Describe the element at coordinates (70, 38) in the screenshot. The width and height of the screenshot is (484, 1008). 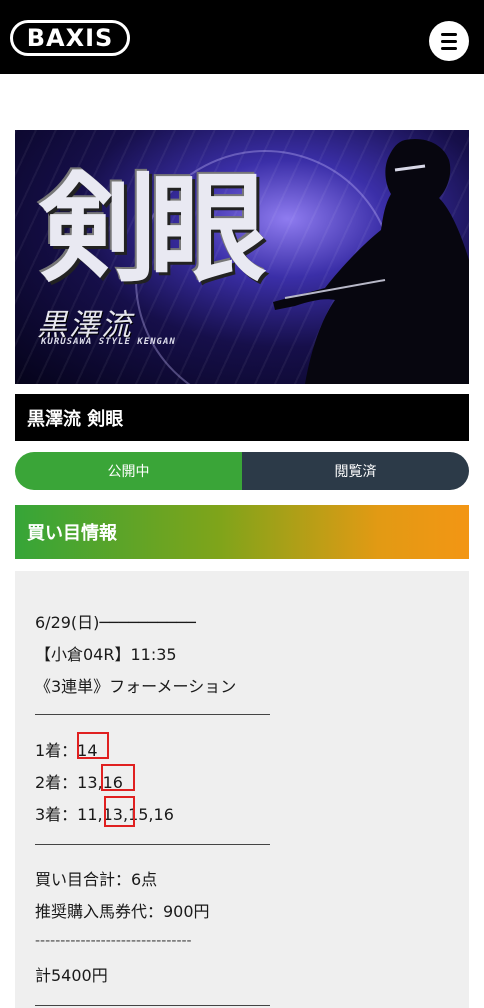
I see `baxis-logo: BAXIS` at that location.